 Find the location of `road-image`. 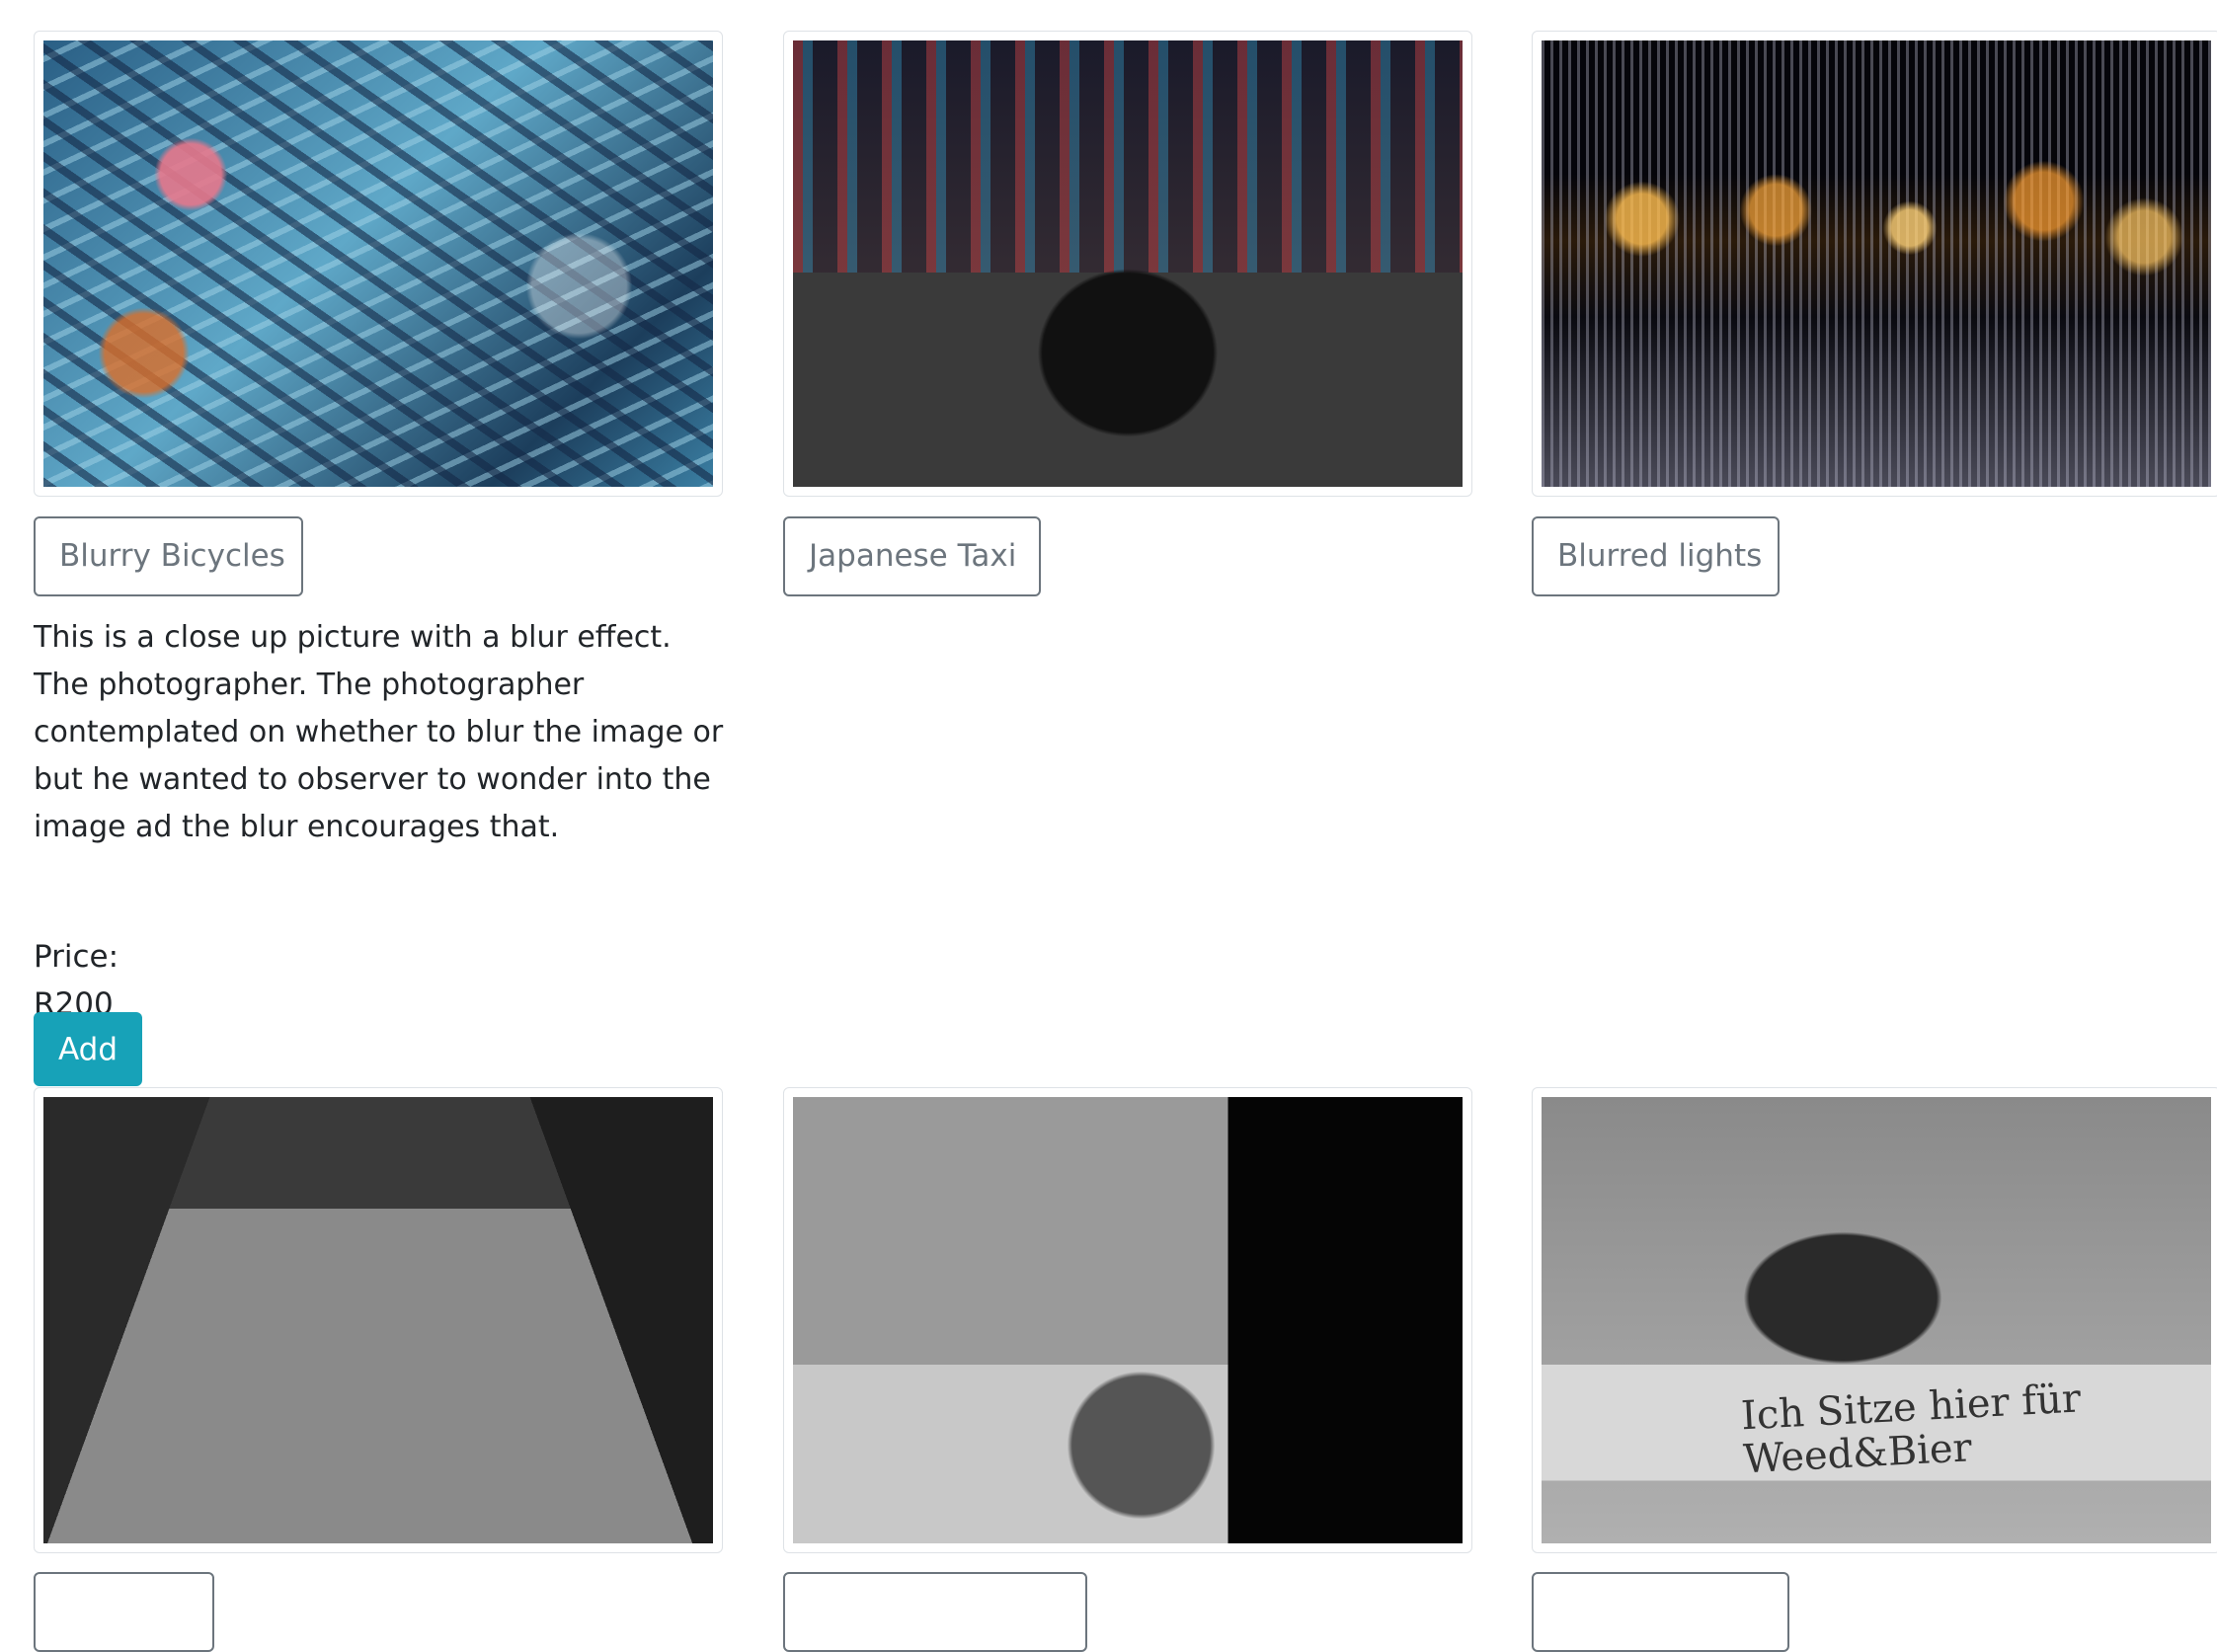

road-image is located at coordinates (378, 1320).